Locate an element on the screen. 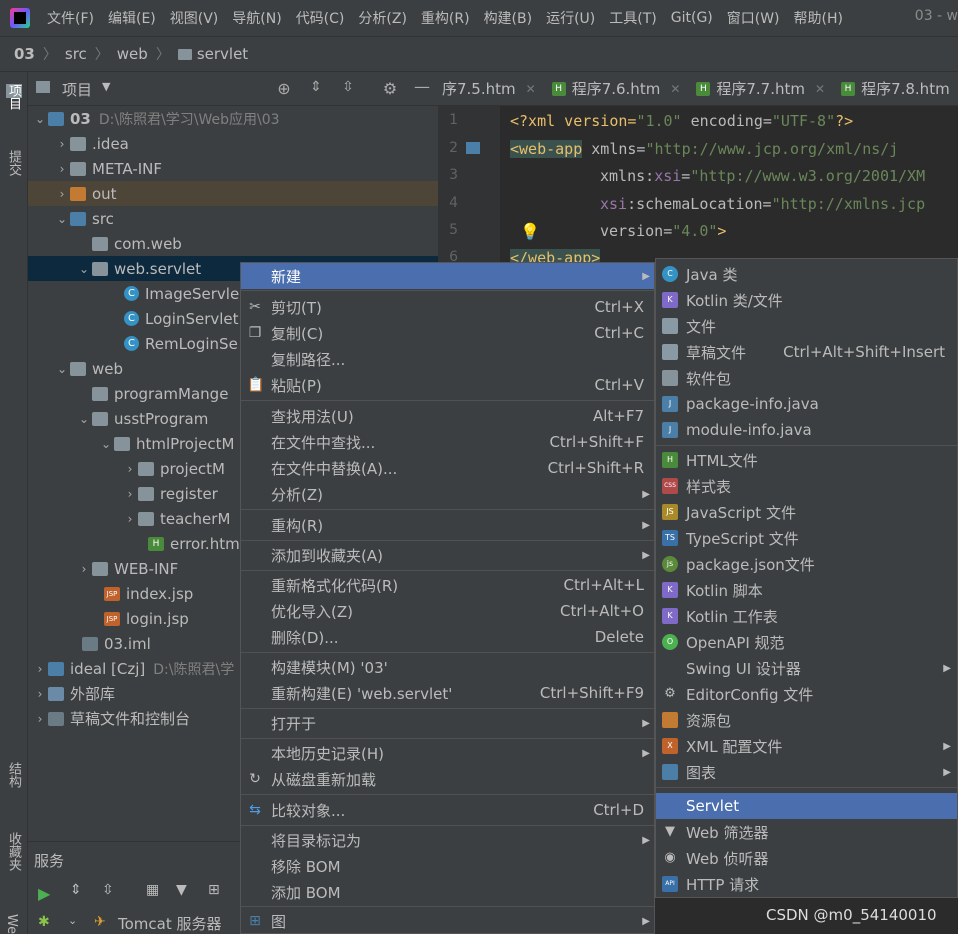 This screenshot has height=934, width=958. menu-paste: 📋 粘贴(P) Ctrl+V is located at coordinates (447, 385).